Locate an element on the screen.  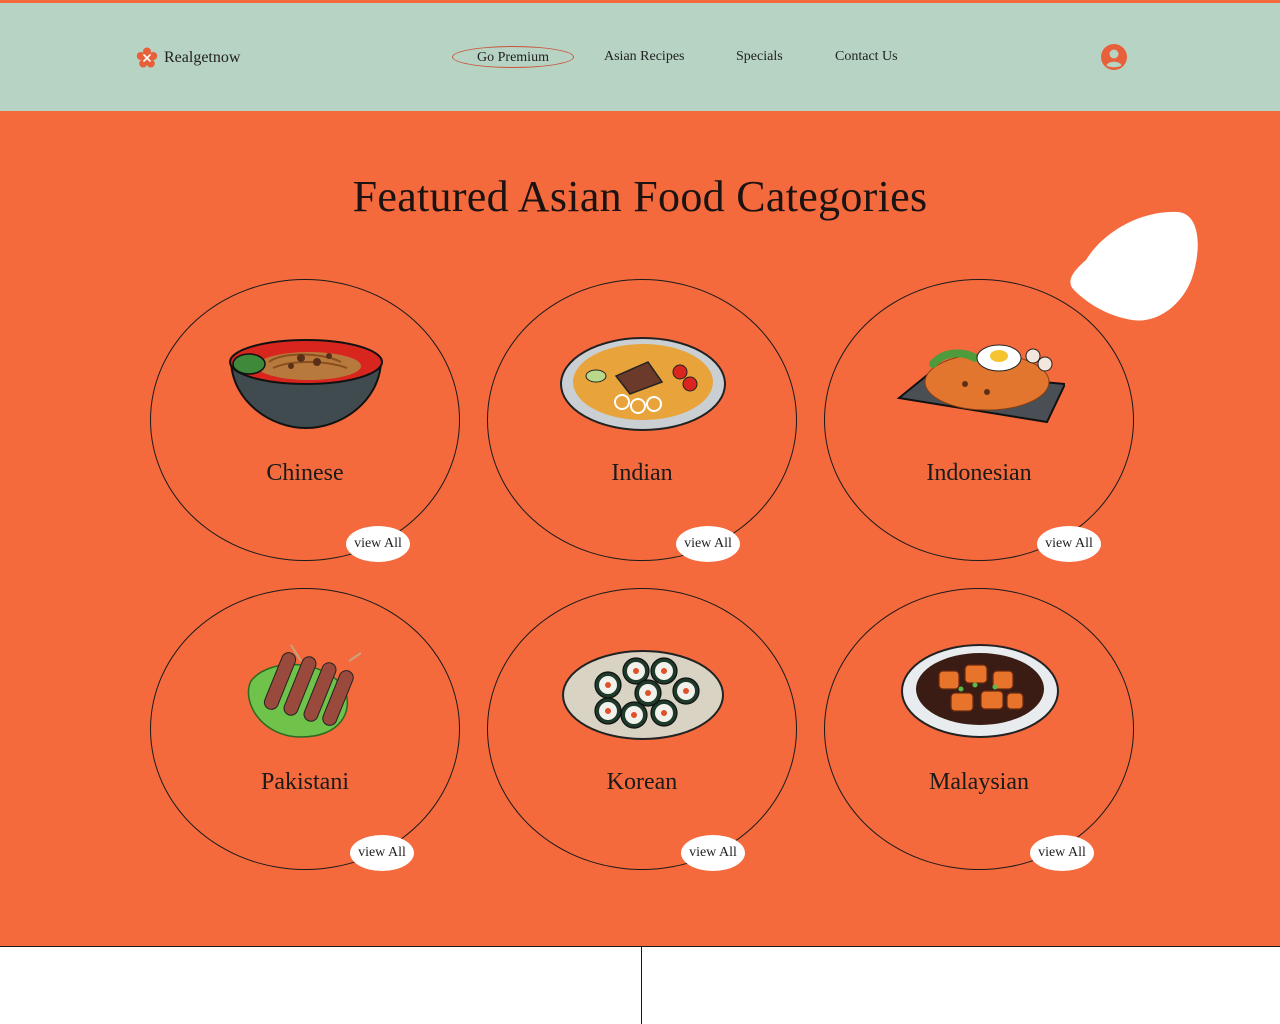
category-card-chinese: Chinese view All is located at coordinates (305, 420).